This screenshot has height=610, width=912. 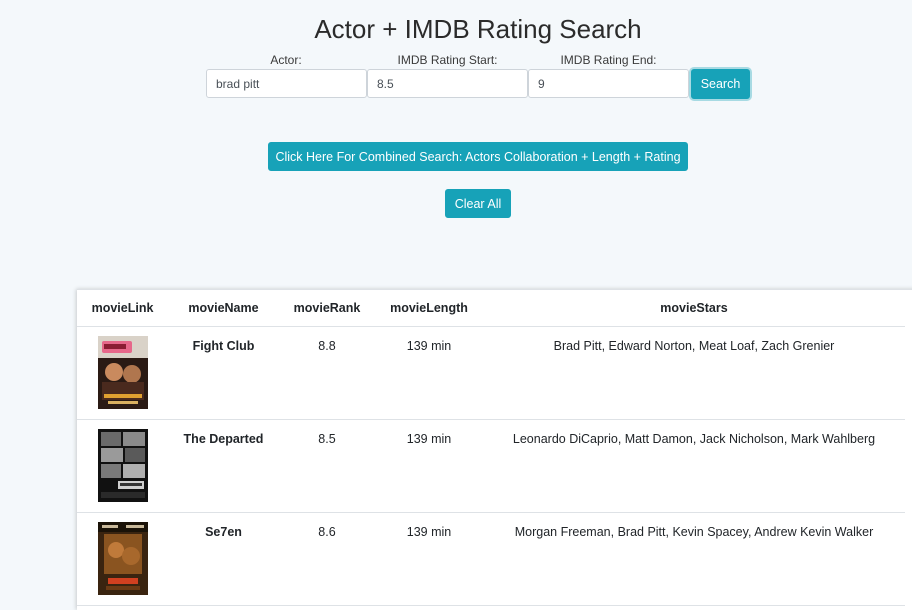 What do you see at coordinates (223, 346) in the screenshot?
I see `movie-name: Fight Club` at bounding box center [223, 346].